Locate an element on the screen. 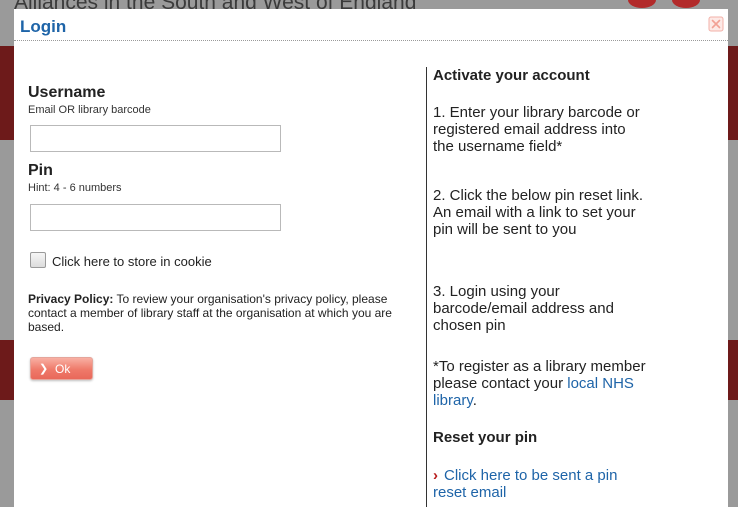  dialog-title: Login is located at coordinates (43, 26).